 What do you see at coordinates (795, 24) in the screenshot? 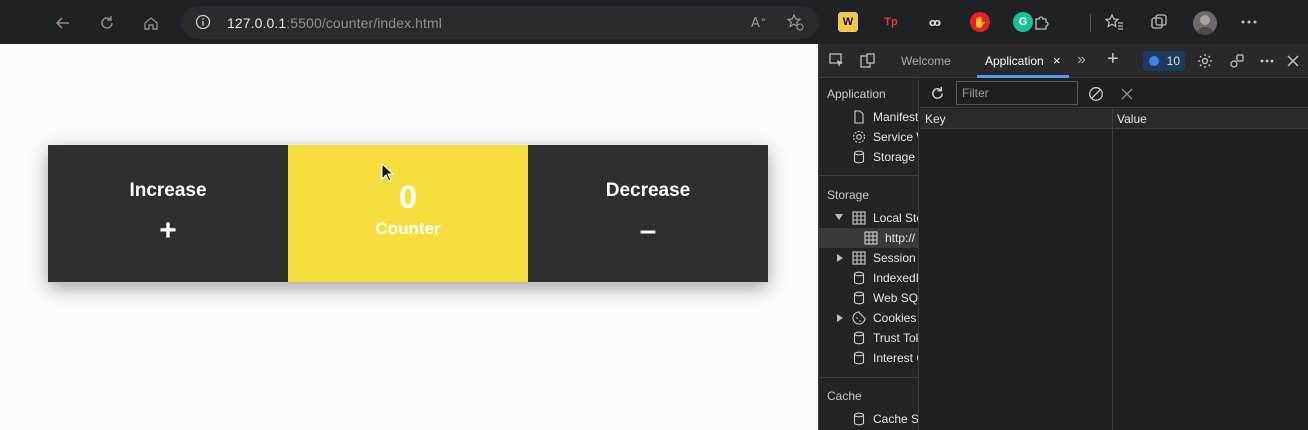
I see `add-favorite-icon` at bounding box center [795, 24].